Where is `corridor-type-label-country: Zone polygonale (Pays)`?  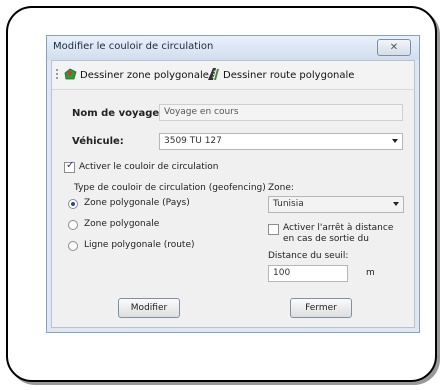
corridor-type-label-country: Zone polygonale (Pays) is located at coordinates (137, 203).